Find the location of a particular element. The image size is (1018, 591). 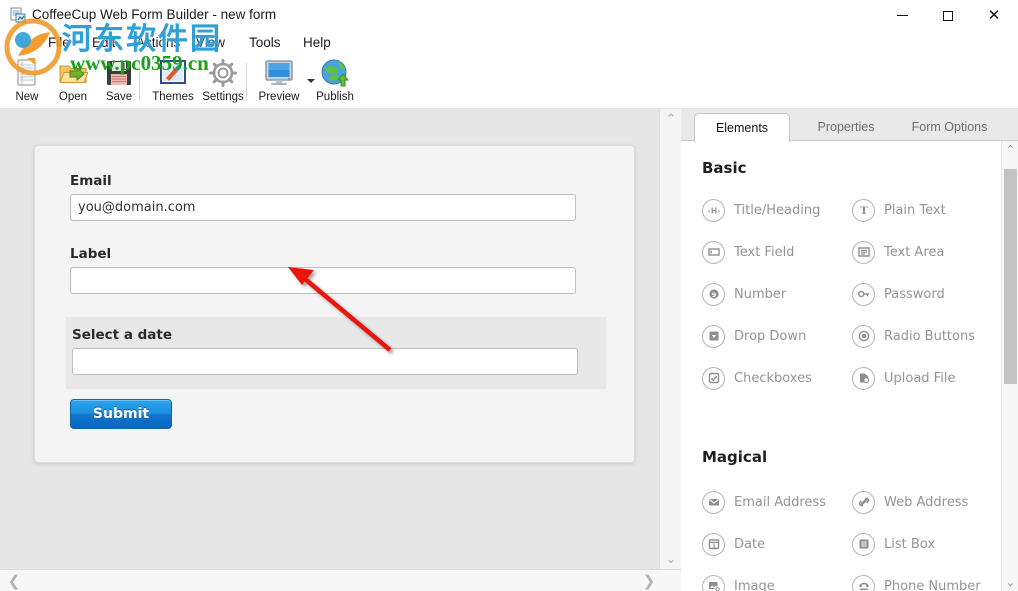

element-text-field: Text Field is located at coordinates (748, 252).